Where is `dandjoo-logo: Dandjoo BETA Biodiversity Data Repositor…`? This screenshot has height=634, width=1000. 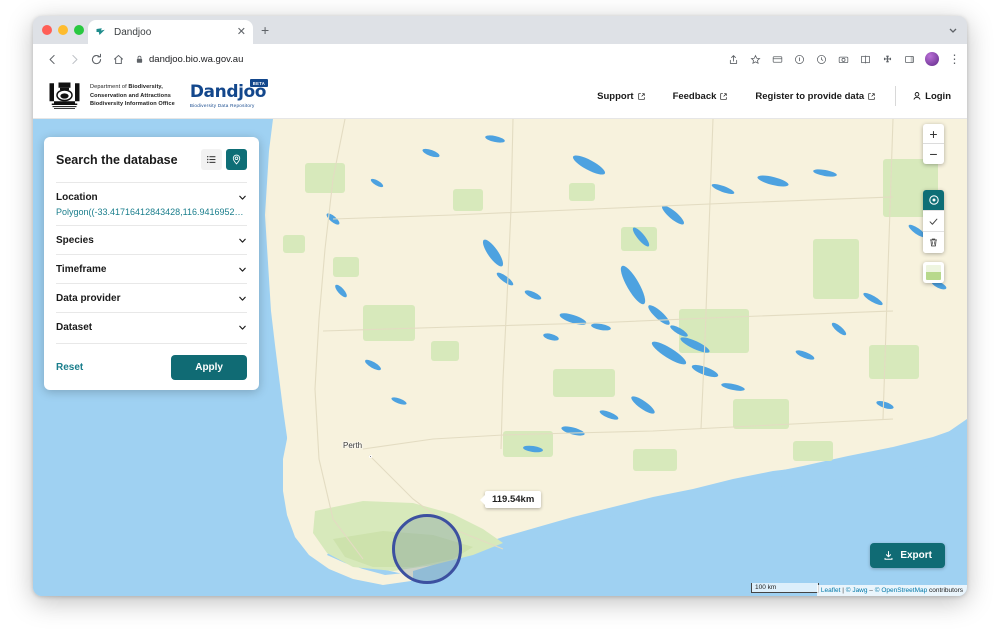
dandjoo-logo: Dandjoo BETA Biodiversity Data Repositor… is located at coordinates (229, 93).